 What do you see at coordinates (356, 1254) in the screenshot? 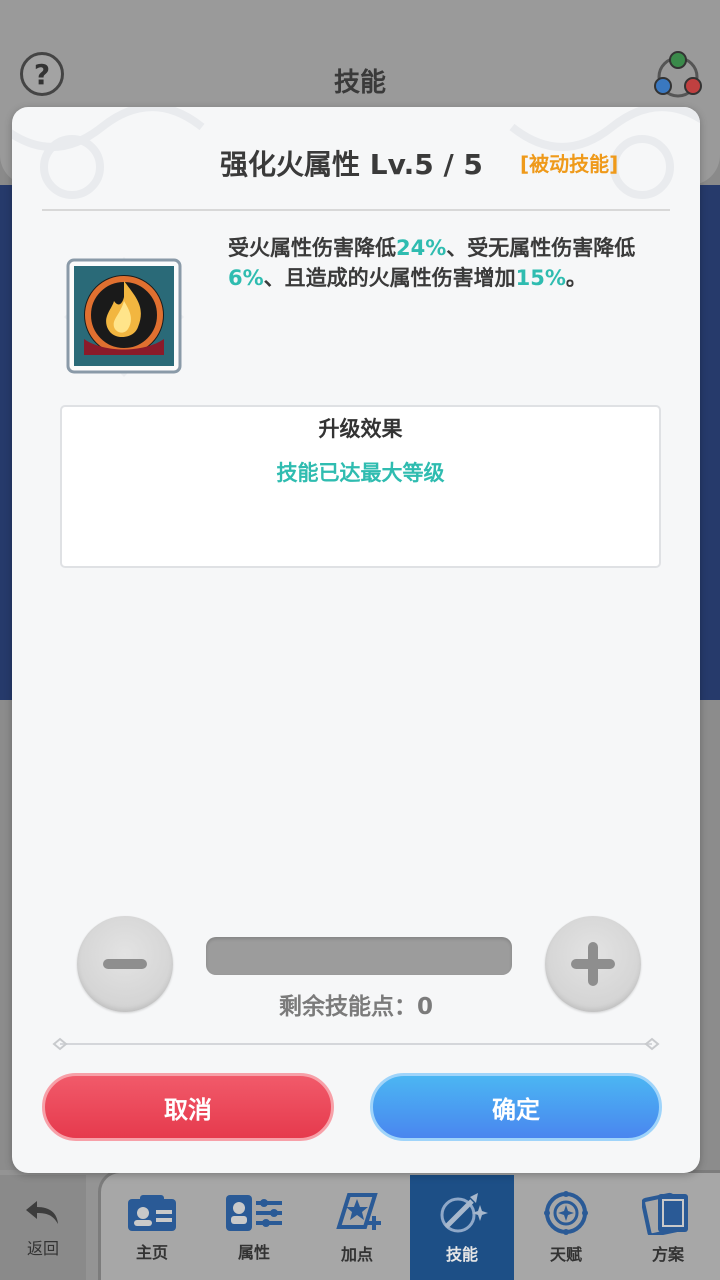
I see `nav-label-add-points: 加点` at bounding box center [356, 1254].